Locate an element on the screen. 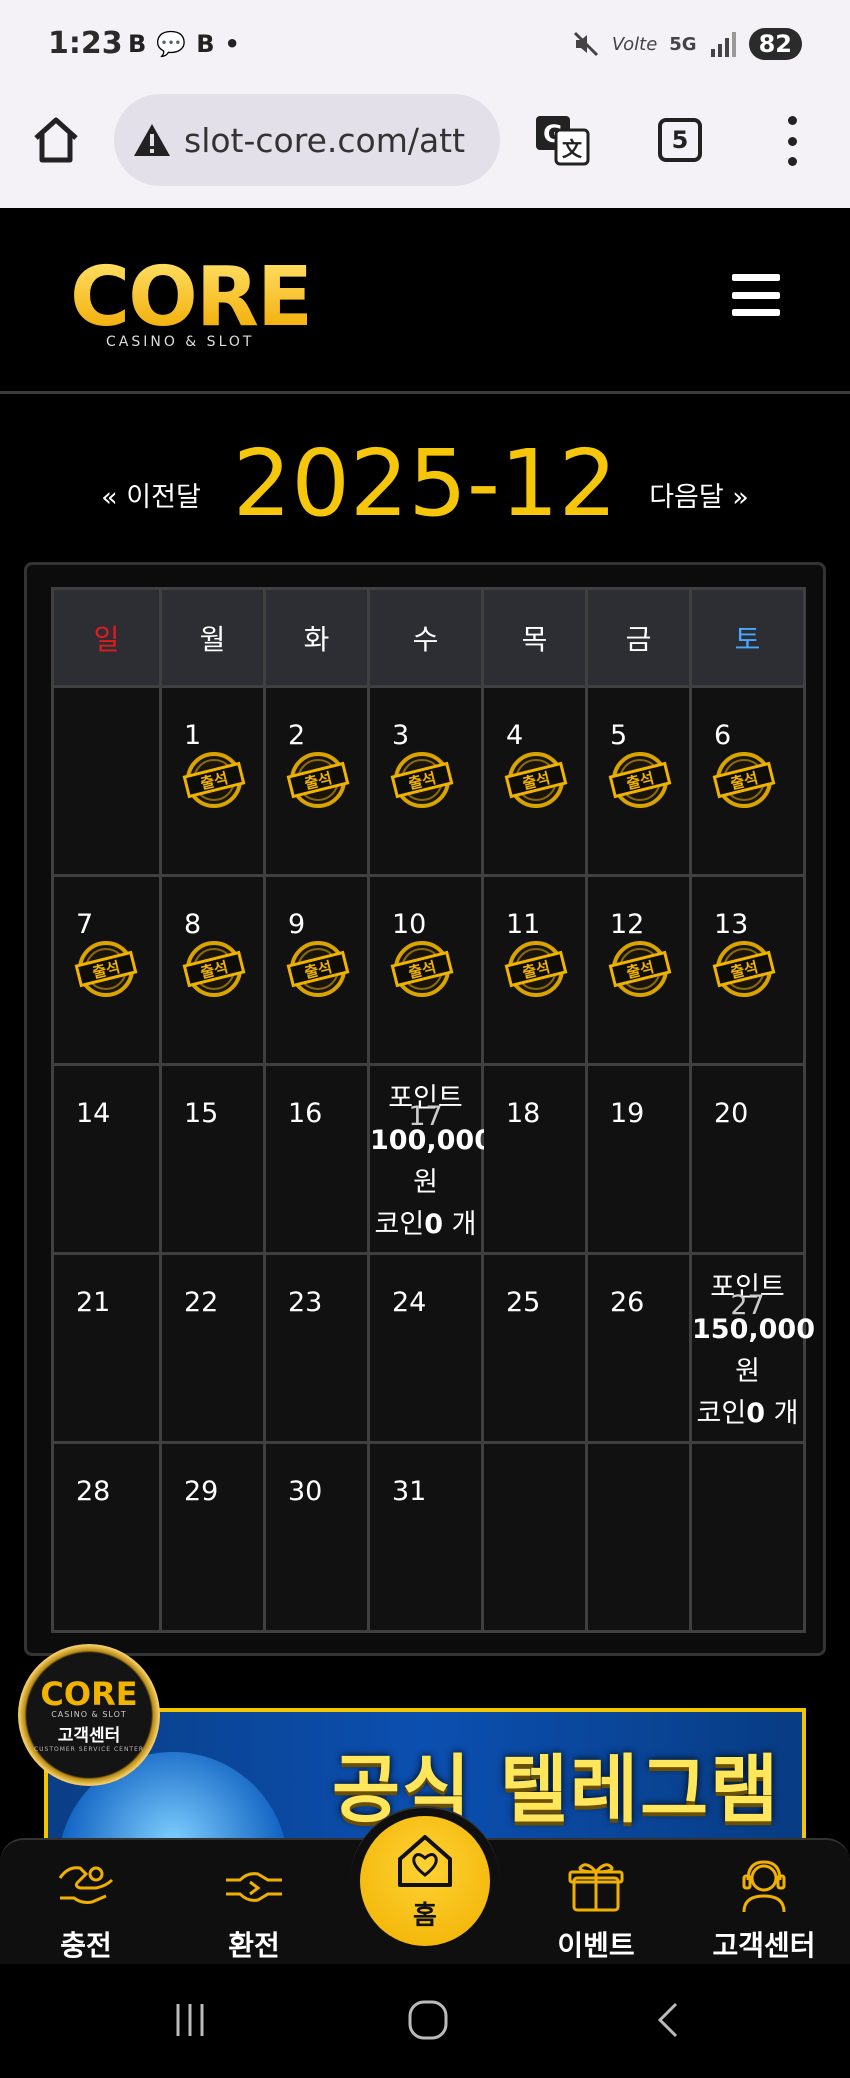  notification-icon-4: • is located at coordinates (232, 44).